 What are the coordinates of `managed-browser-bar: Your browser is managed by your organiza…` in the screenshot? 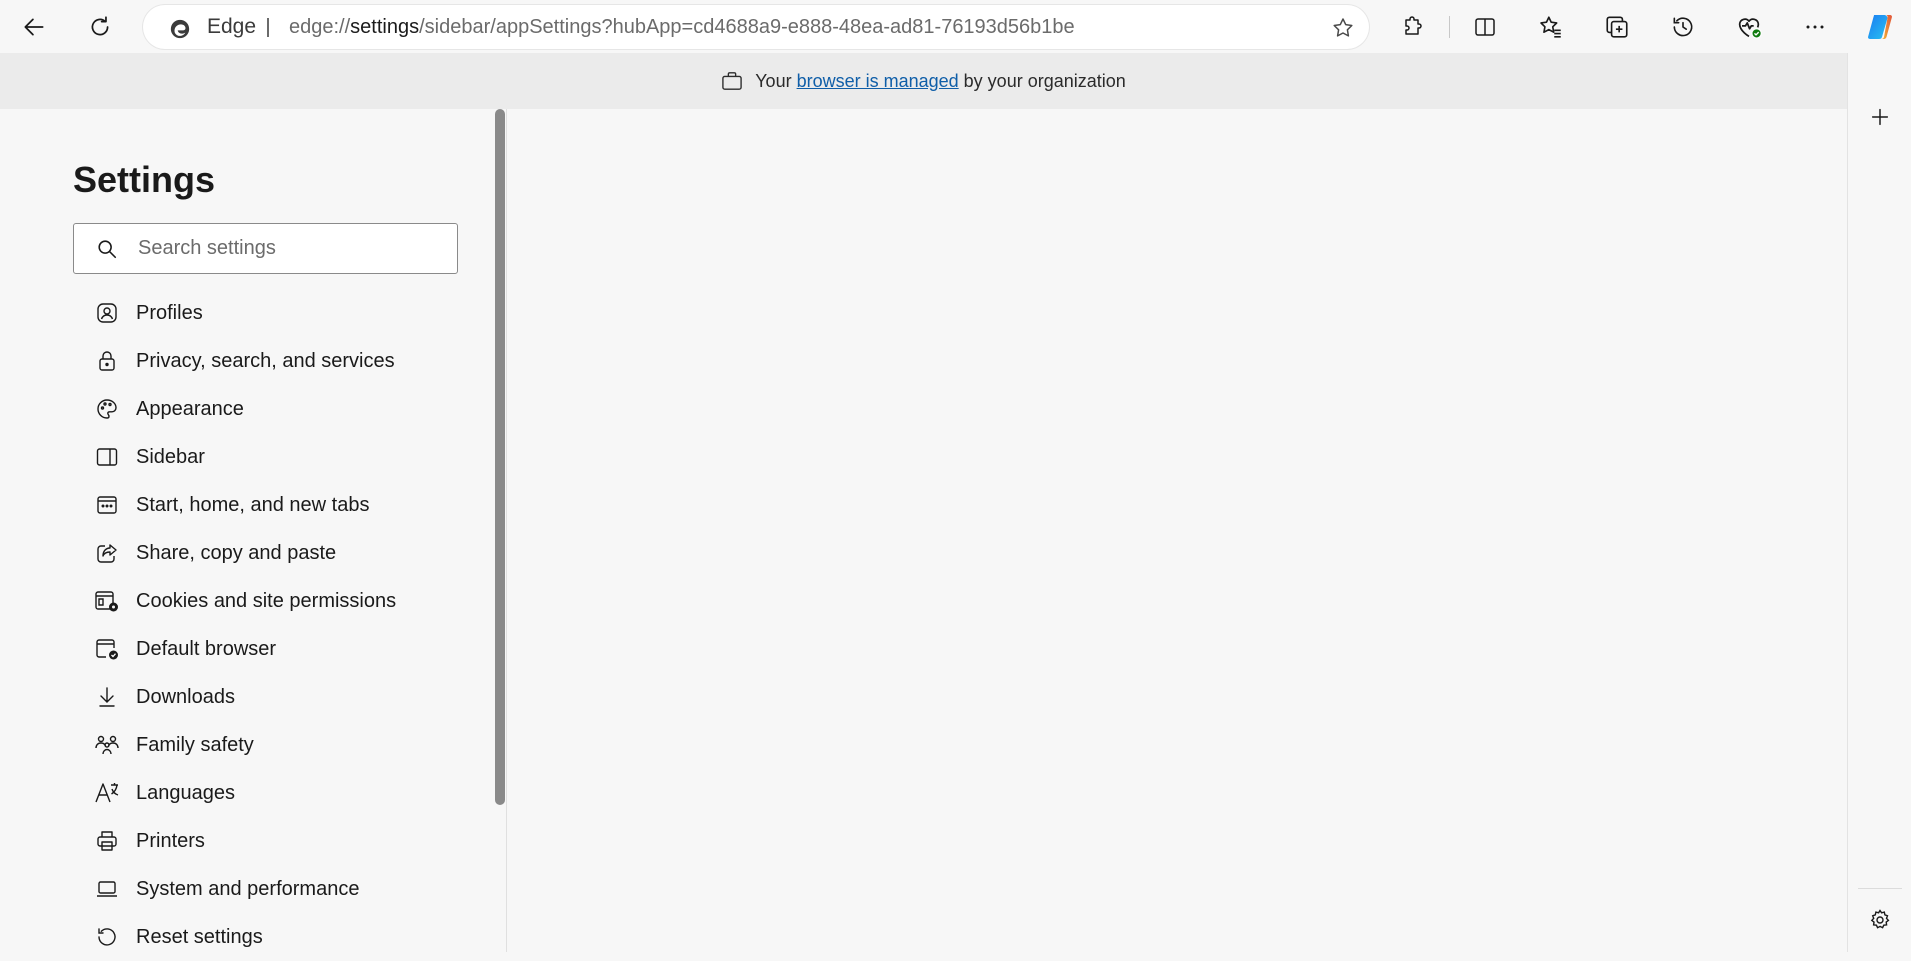 It's located at (923, 81).